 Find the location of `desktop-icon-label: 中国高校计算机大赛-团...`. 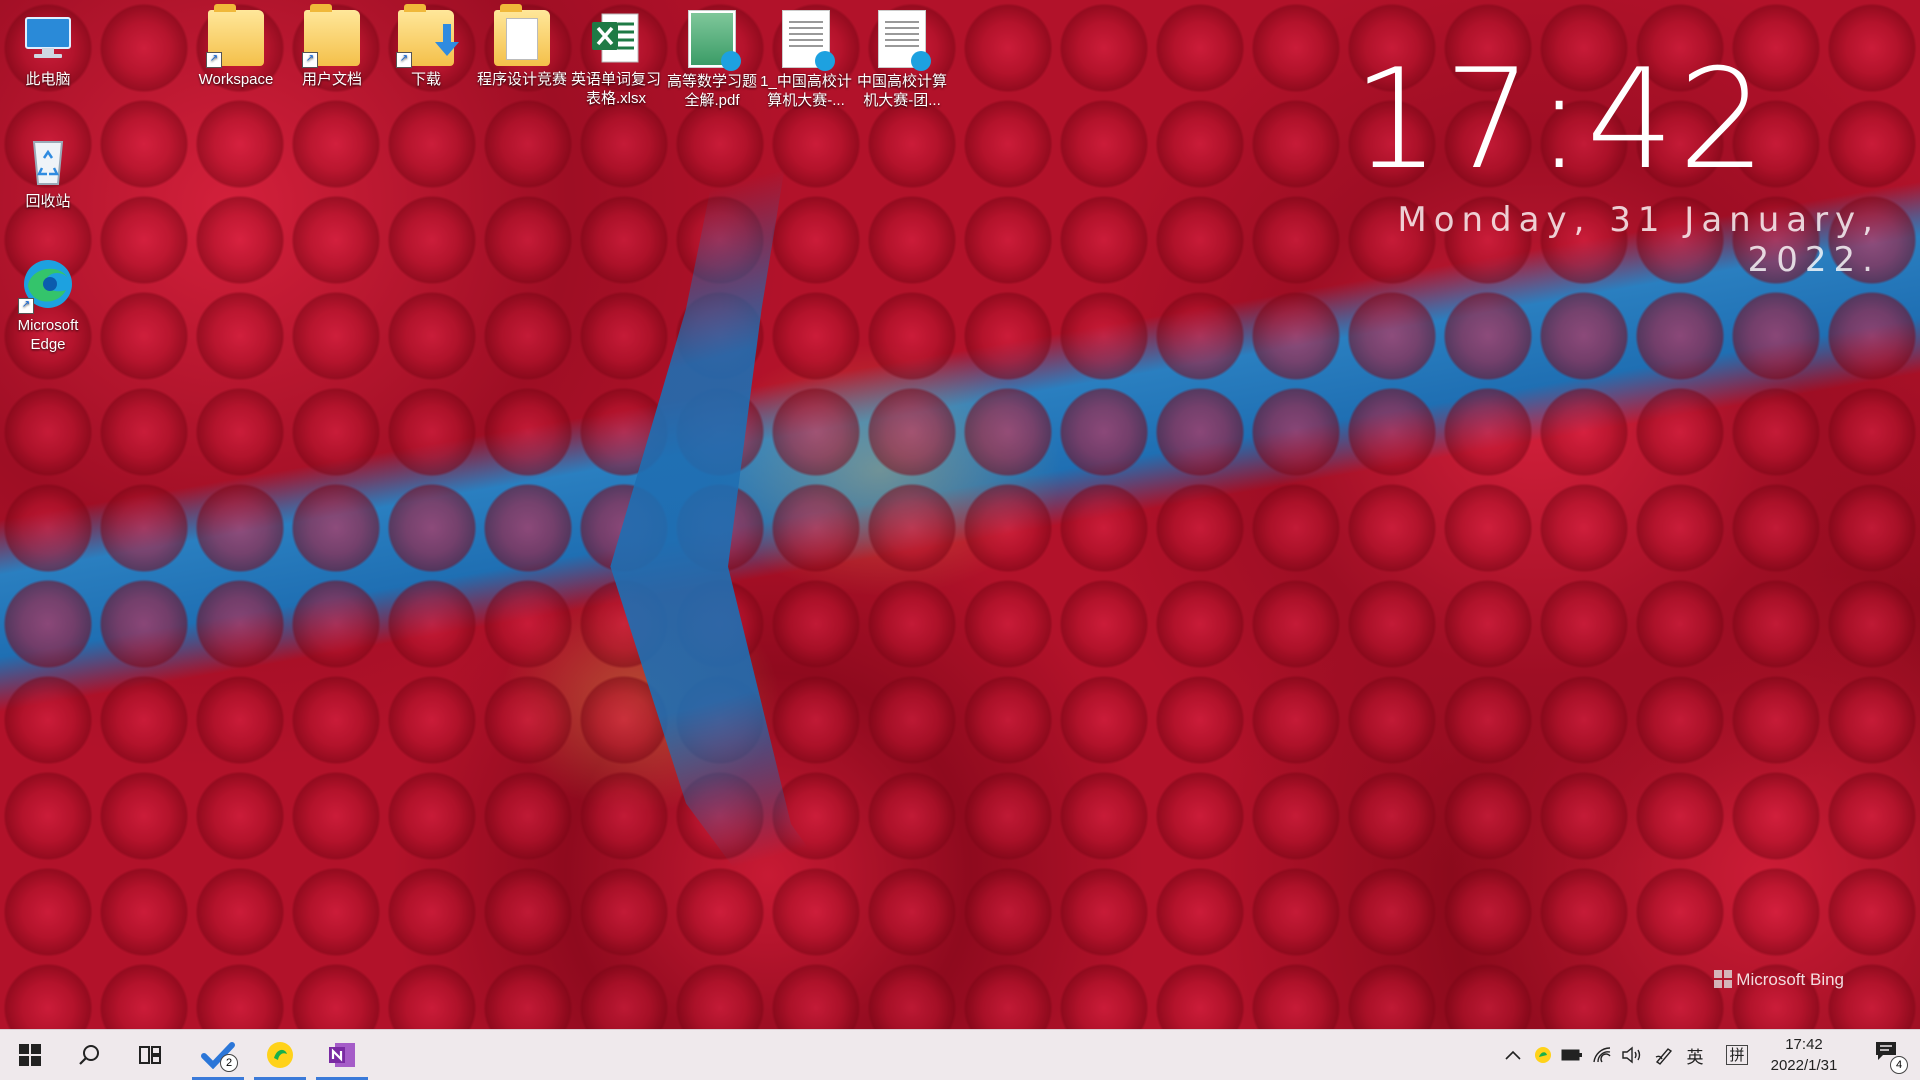

desktop-icon-label: 中国高校计算机大赛-团... is located at coordinates (901, 91).